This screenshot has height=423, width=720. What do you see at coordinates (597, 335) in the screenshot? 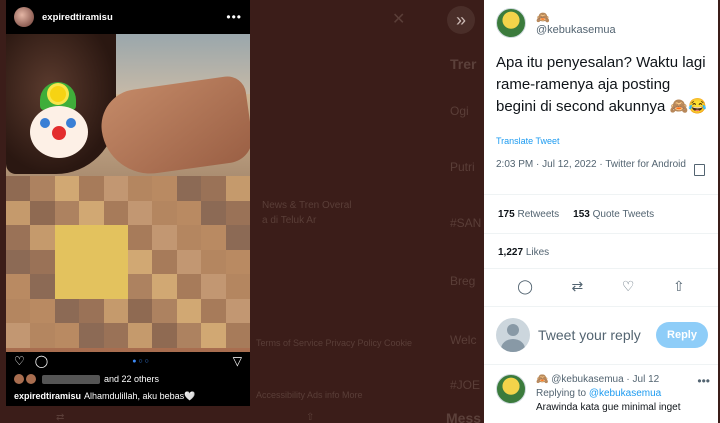
I see `reply-input: Tweet your reply` at bounding box center [597, 335].